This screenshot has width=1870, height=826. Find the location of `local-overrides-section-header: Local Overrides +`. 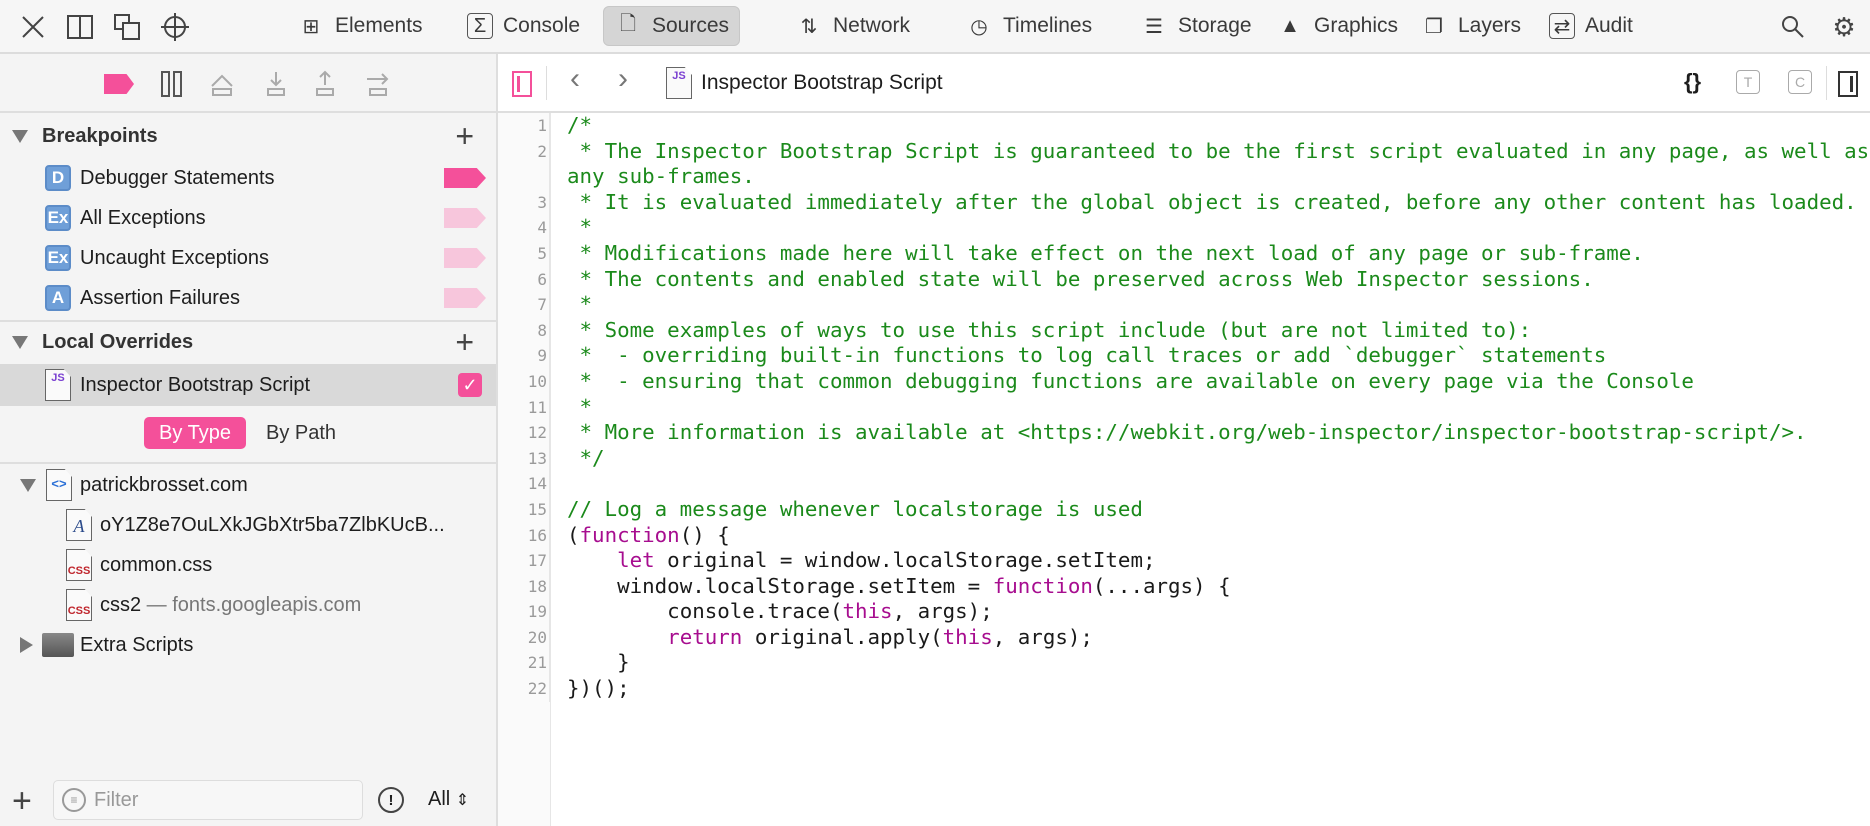

local-overrides-section-header: Local Overrides + is located at coordinates (248, 342).